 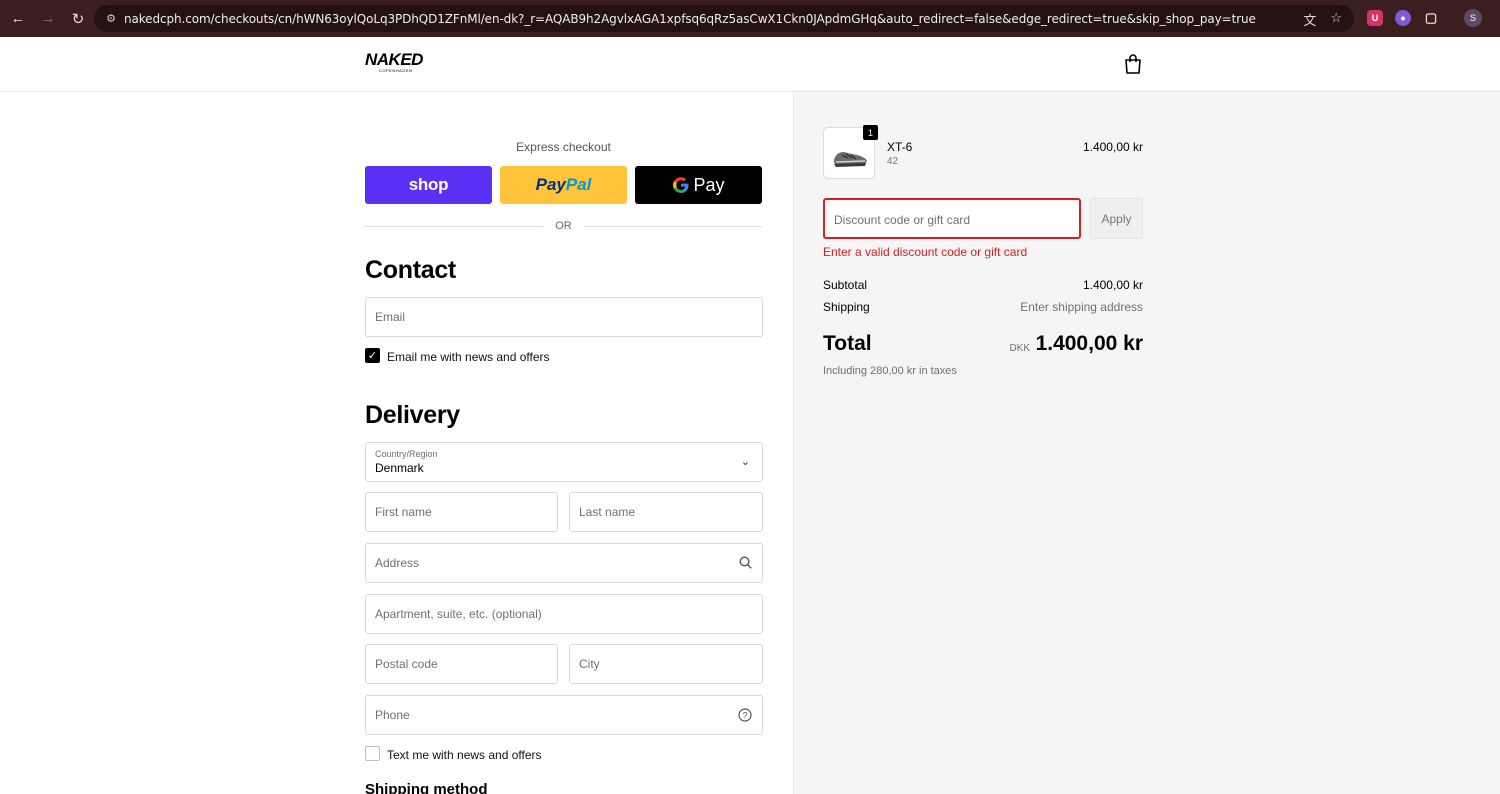 What do you see at coordinates (709, 184) in the screenshot?
I see `google-pay-label: Pay` at bounding box center [709, 184].